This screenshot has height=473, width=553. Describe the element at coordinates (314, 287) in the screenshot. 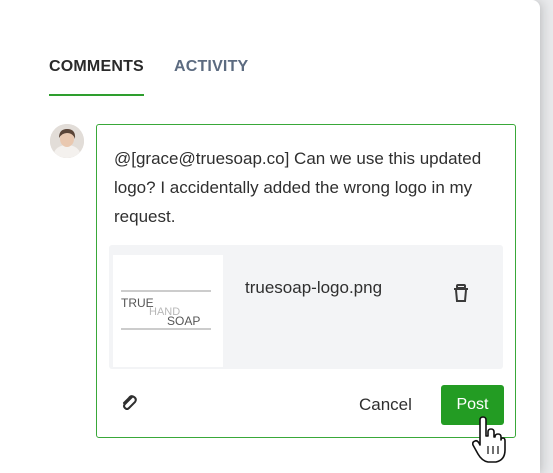

I see `attachment-file-name: truesoap-logo.png` at that location.